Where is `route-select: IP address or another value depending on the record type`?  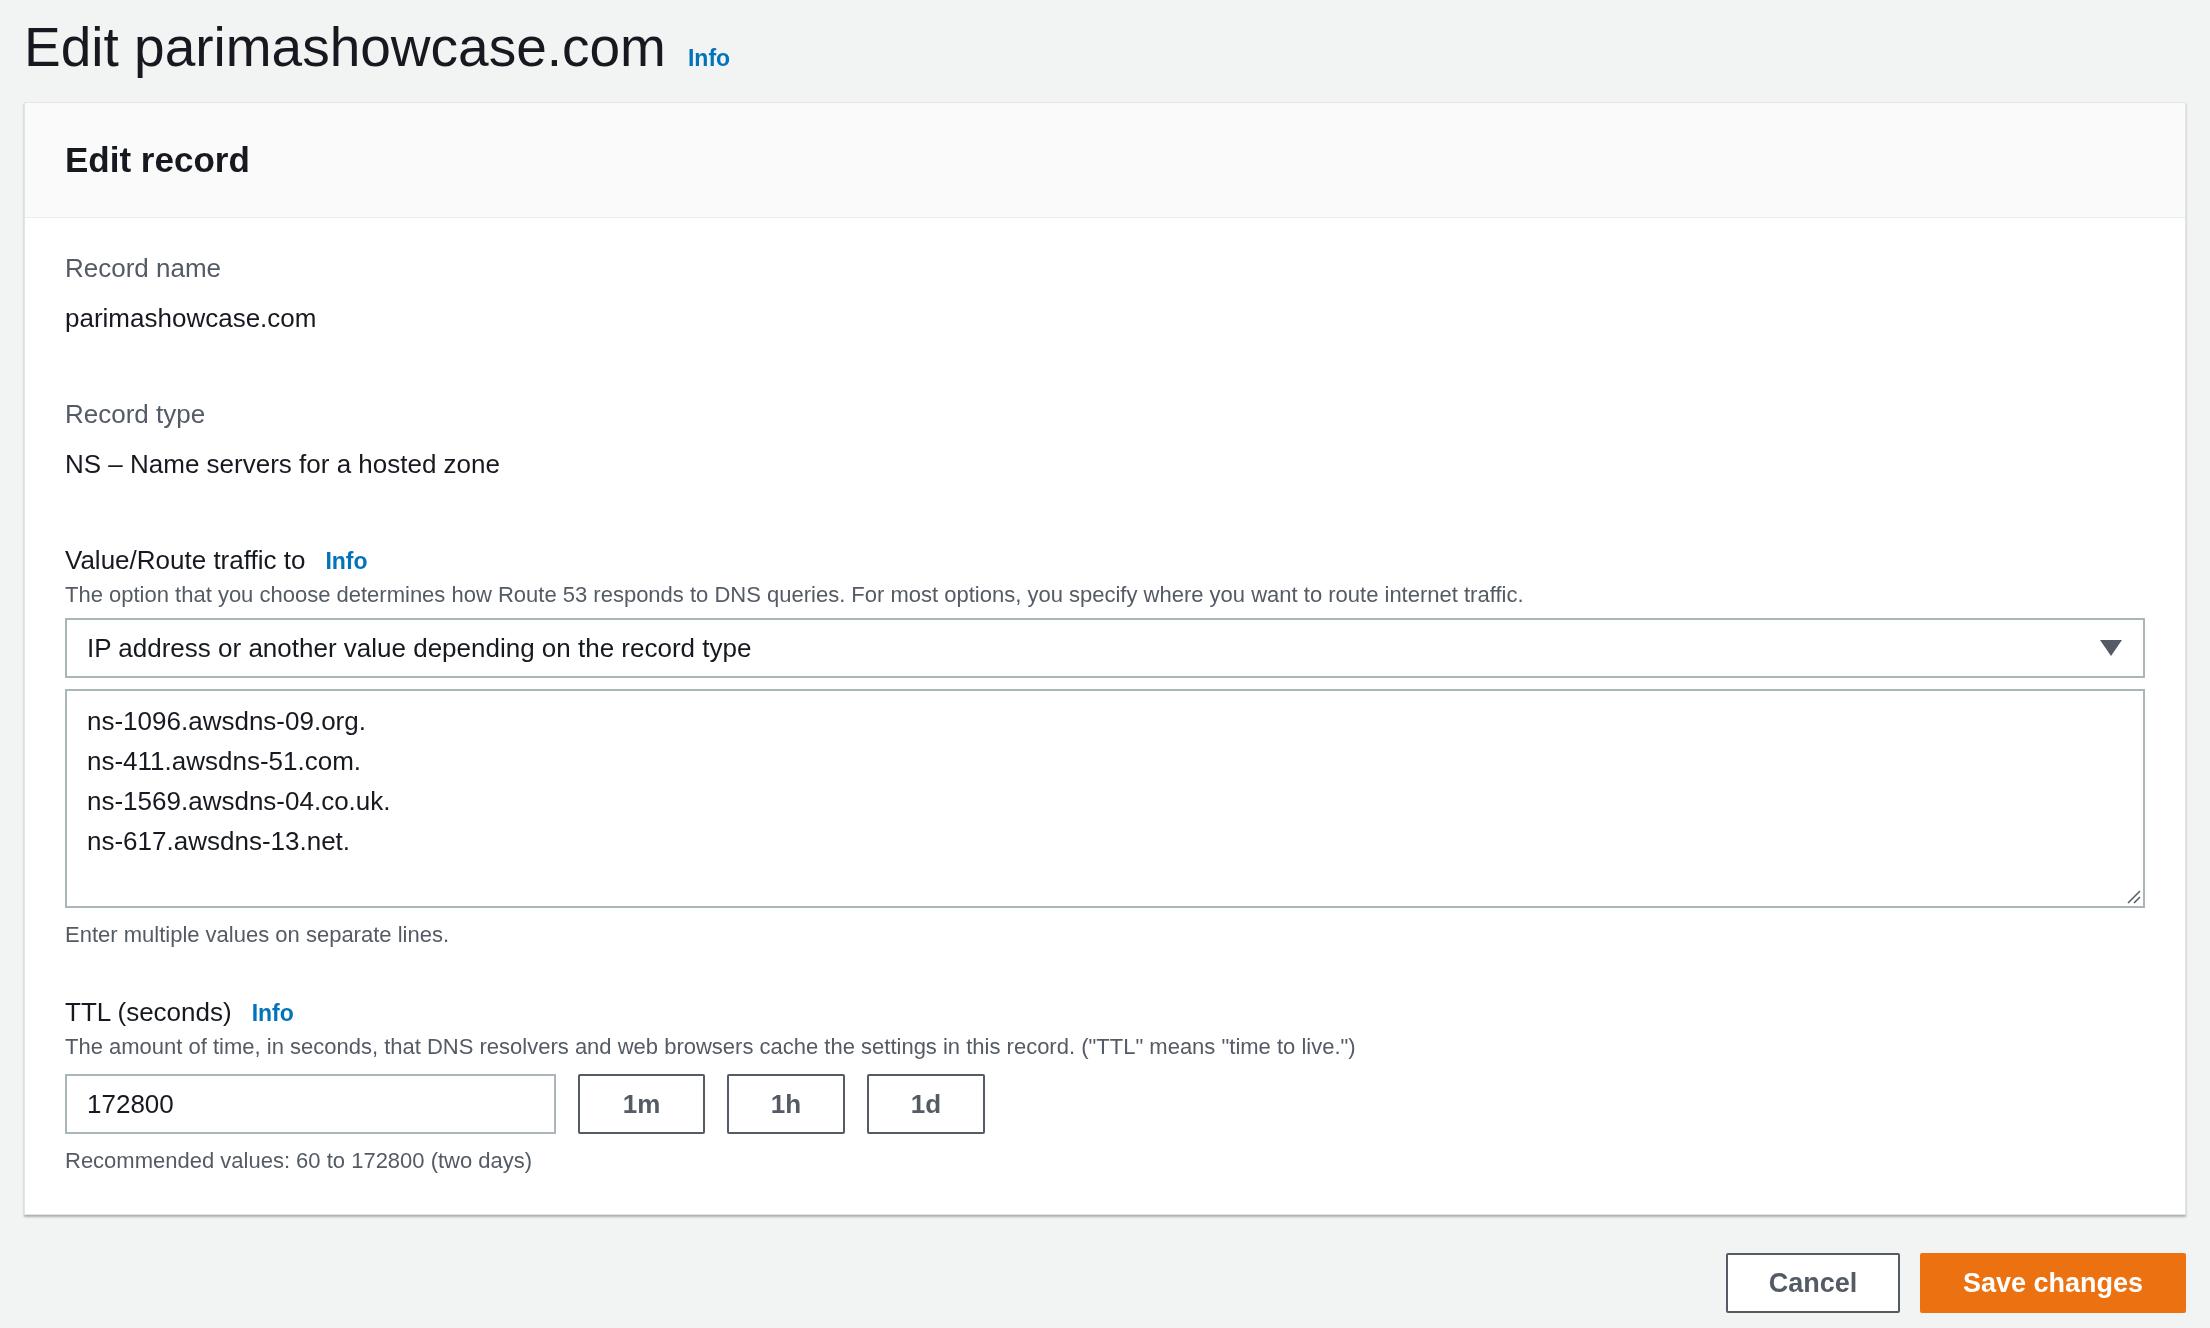 route-select: IP address or another value depending on the record type is located at coordinates (1105, 648).